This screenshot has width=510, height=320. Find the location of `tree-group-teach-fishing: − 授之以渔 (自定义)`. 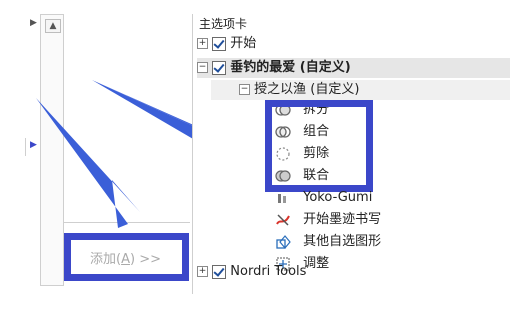

tree-group-teach-fishing: − 授之以渔 (自定义) is located at coordinates (360, 90).